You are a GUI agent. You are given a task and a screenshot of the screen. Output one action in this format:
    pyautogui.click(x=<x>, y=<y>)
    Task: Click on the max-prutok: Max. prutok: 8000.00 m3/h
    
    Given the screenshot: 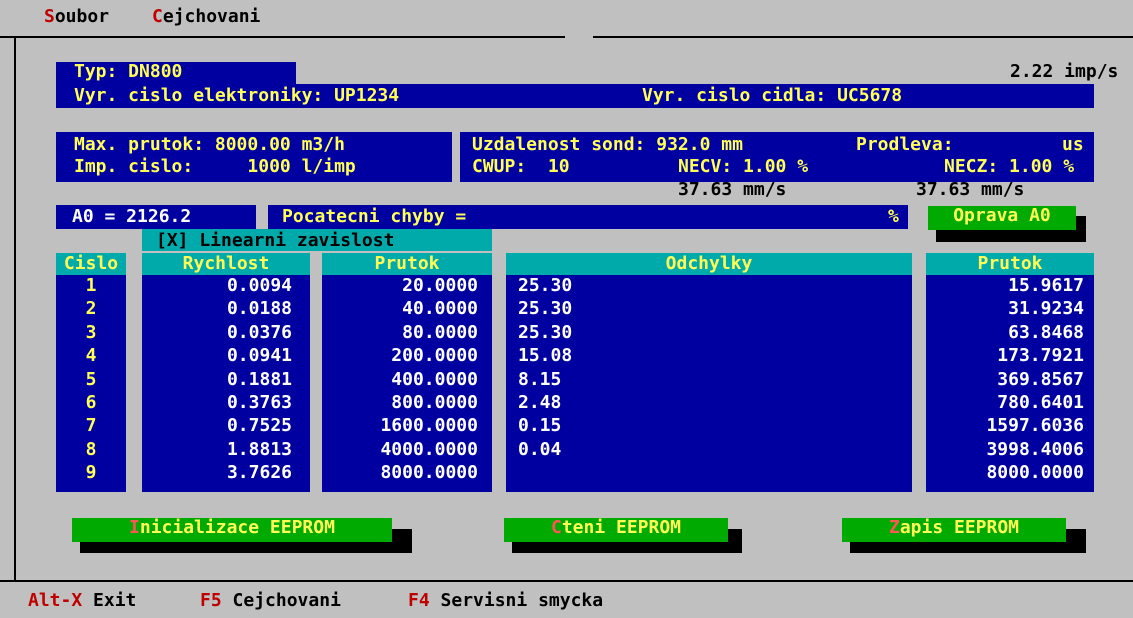 What is the action you would take?
    pyautogui.click(x=209, y=144)
    